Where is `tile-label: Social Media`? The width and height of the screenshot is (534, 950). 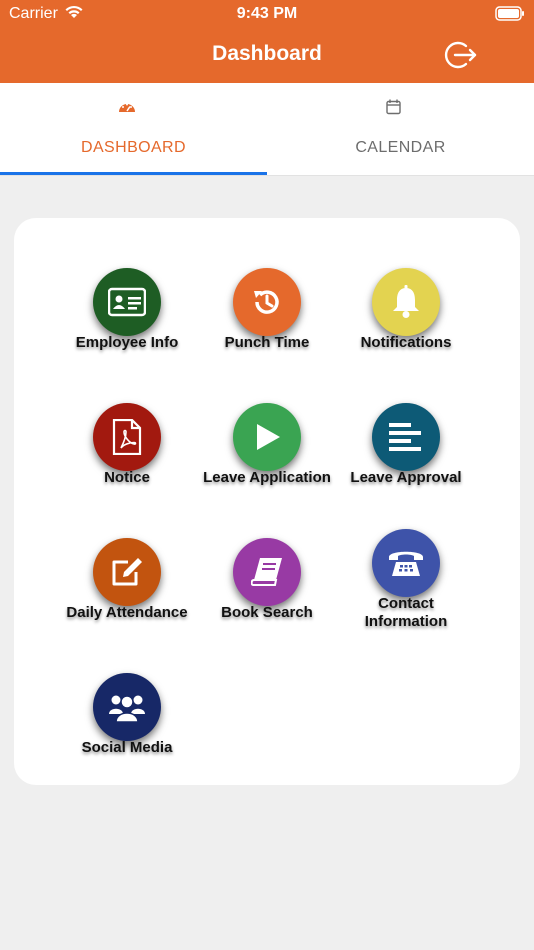
tile-label: Social Media is located at coordinates (127, 747).